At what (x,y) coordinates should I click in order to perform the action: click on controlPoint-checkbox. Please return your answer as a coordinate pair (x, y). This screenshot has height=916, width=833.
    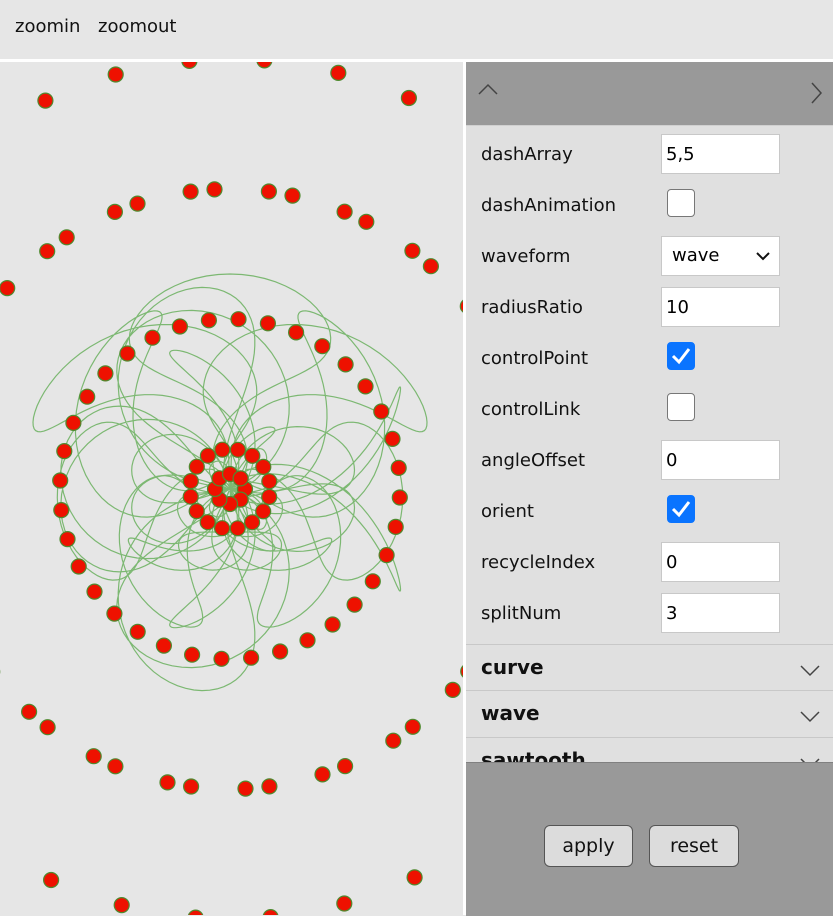
    Looking at the image, I should click on (681, 356).